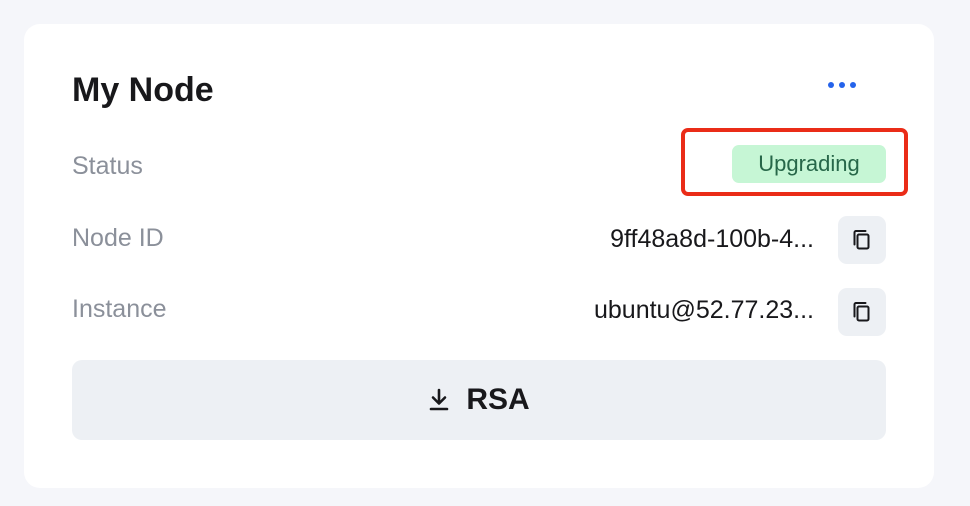 This screenshot has height=506, width=970. What do you see at coordinates (809, 164) in the screenshot?
I see `status-badge: Upgrading` at bounding box center [809, 164].